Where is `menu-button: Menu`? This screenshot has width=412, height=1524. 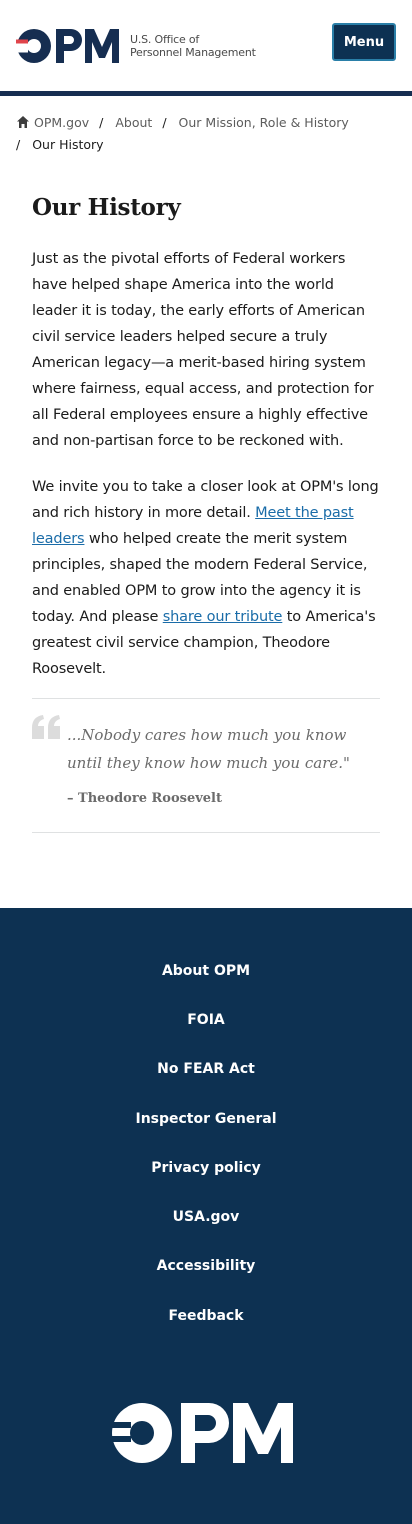 menu-button: Menu is located at coordinates (364, 42).